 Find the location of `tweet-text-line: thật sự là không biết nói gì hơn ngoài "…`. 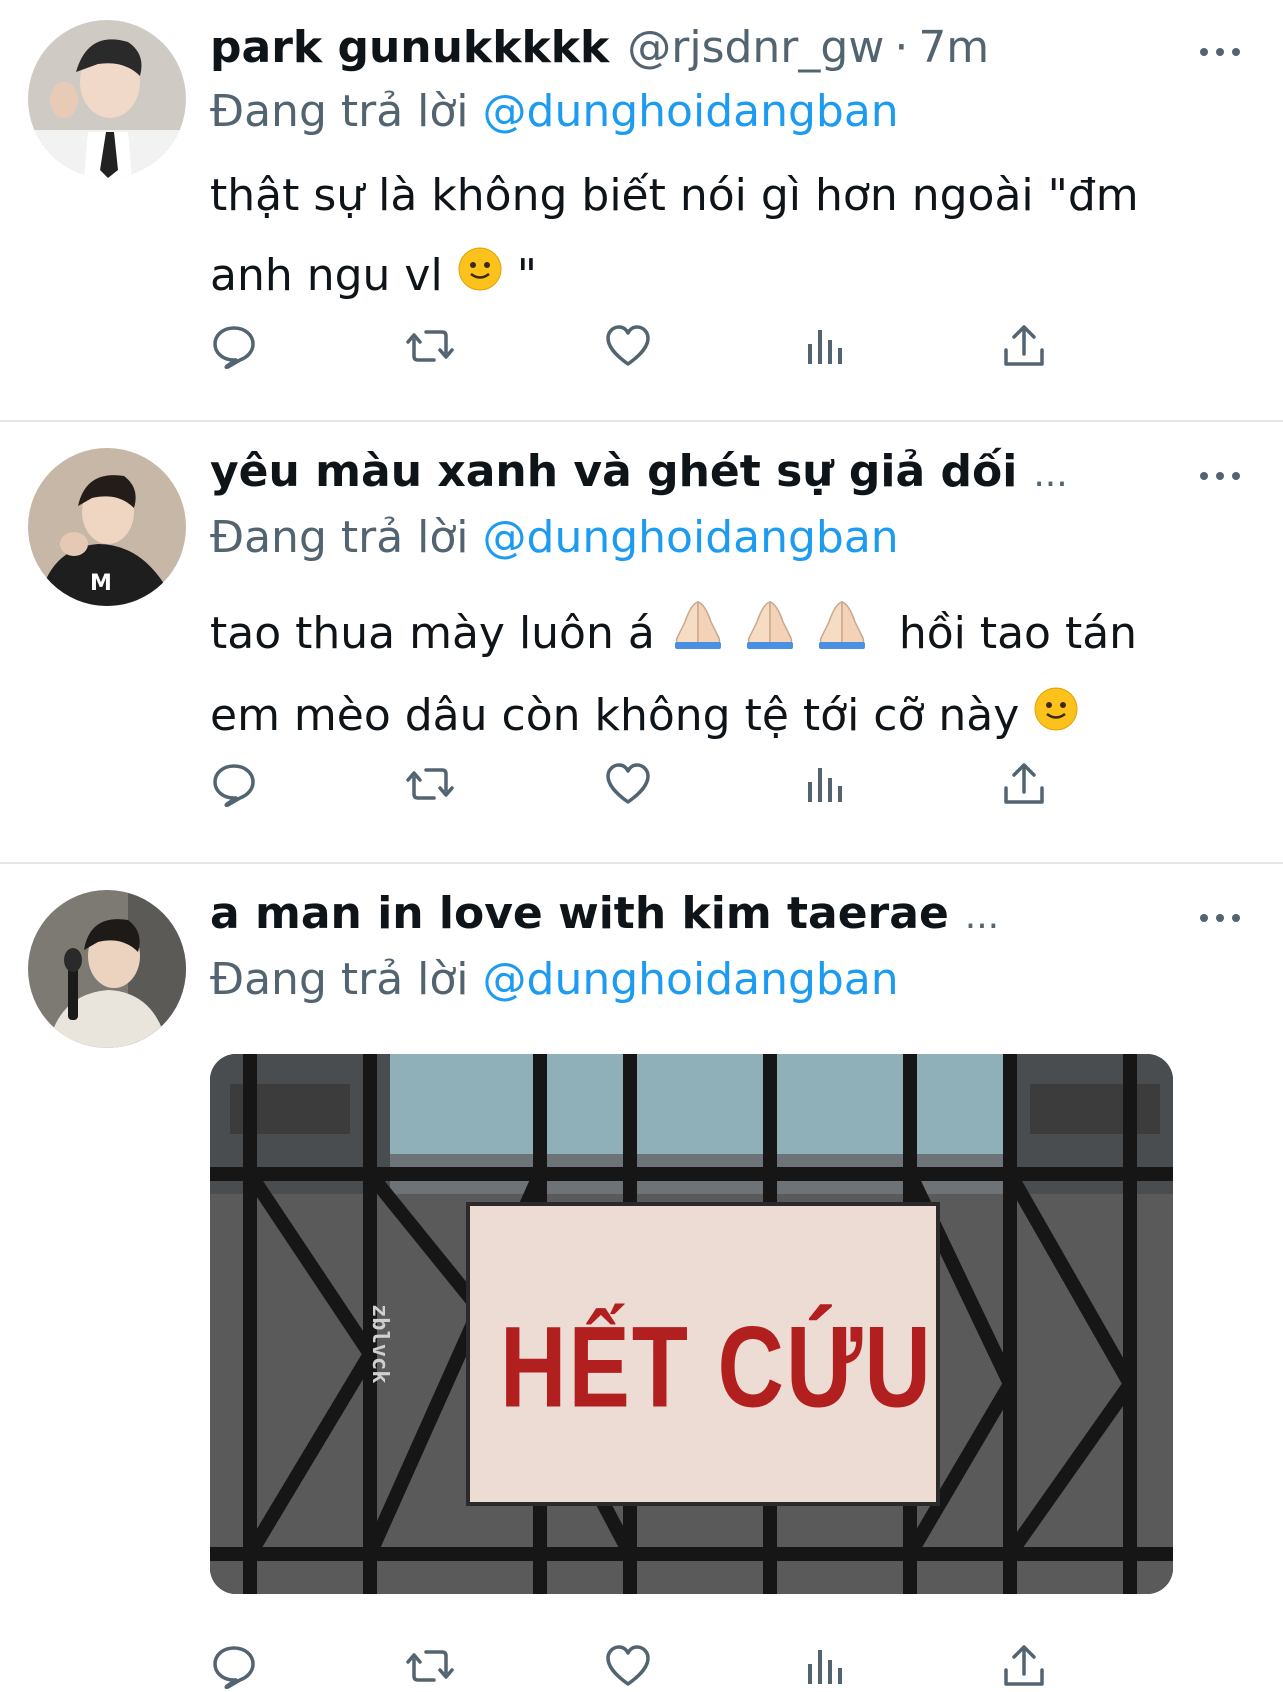

tweet-text-line: thật sự là không biết nói gì hơn ngoài "… is located at coordinates (674, 195).